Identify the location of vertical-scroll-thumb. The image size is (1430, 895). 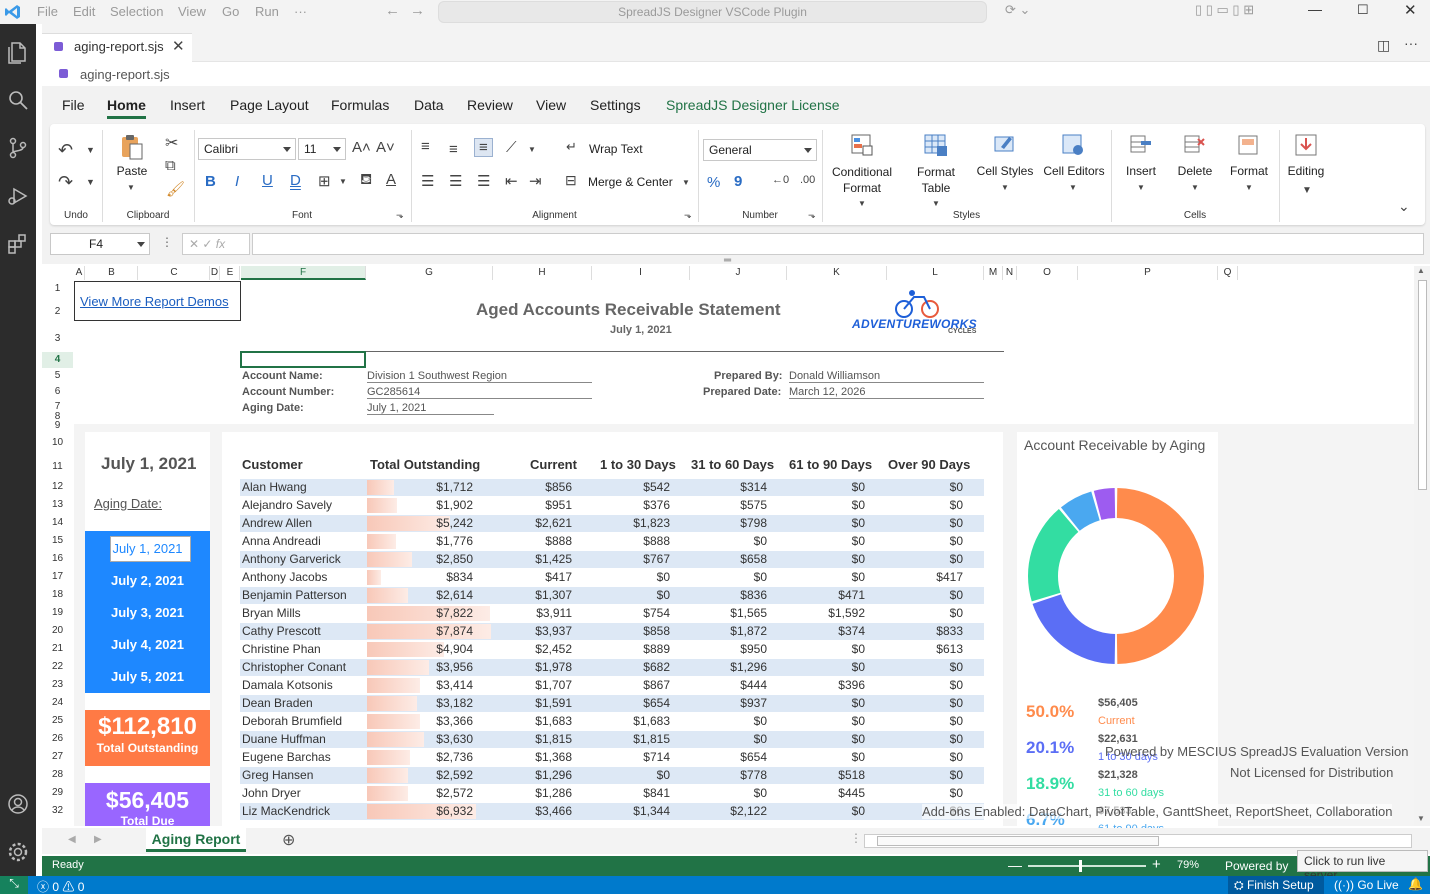
(1422, 385).